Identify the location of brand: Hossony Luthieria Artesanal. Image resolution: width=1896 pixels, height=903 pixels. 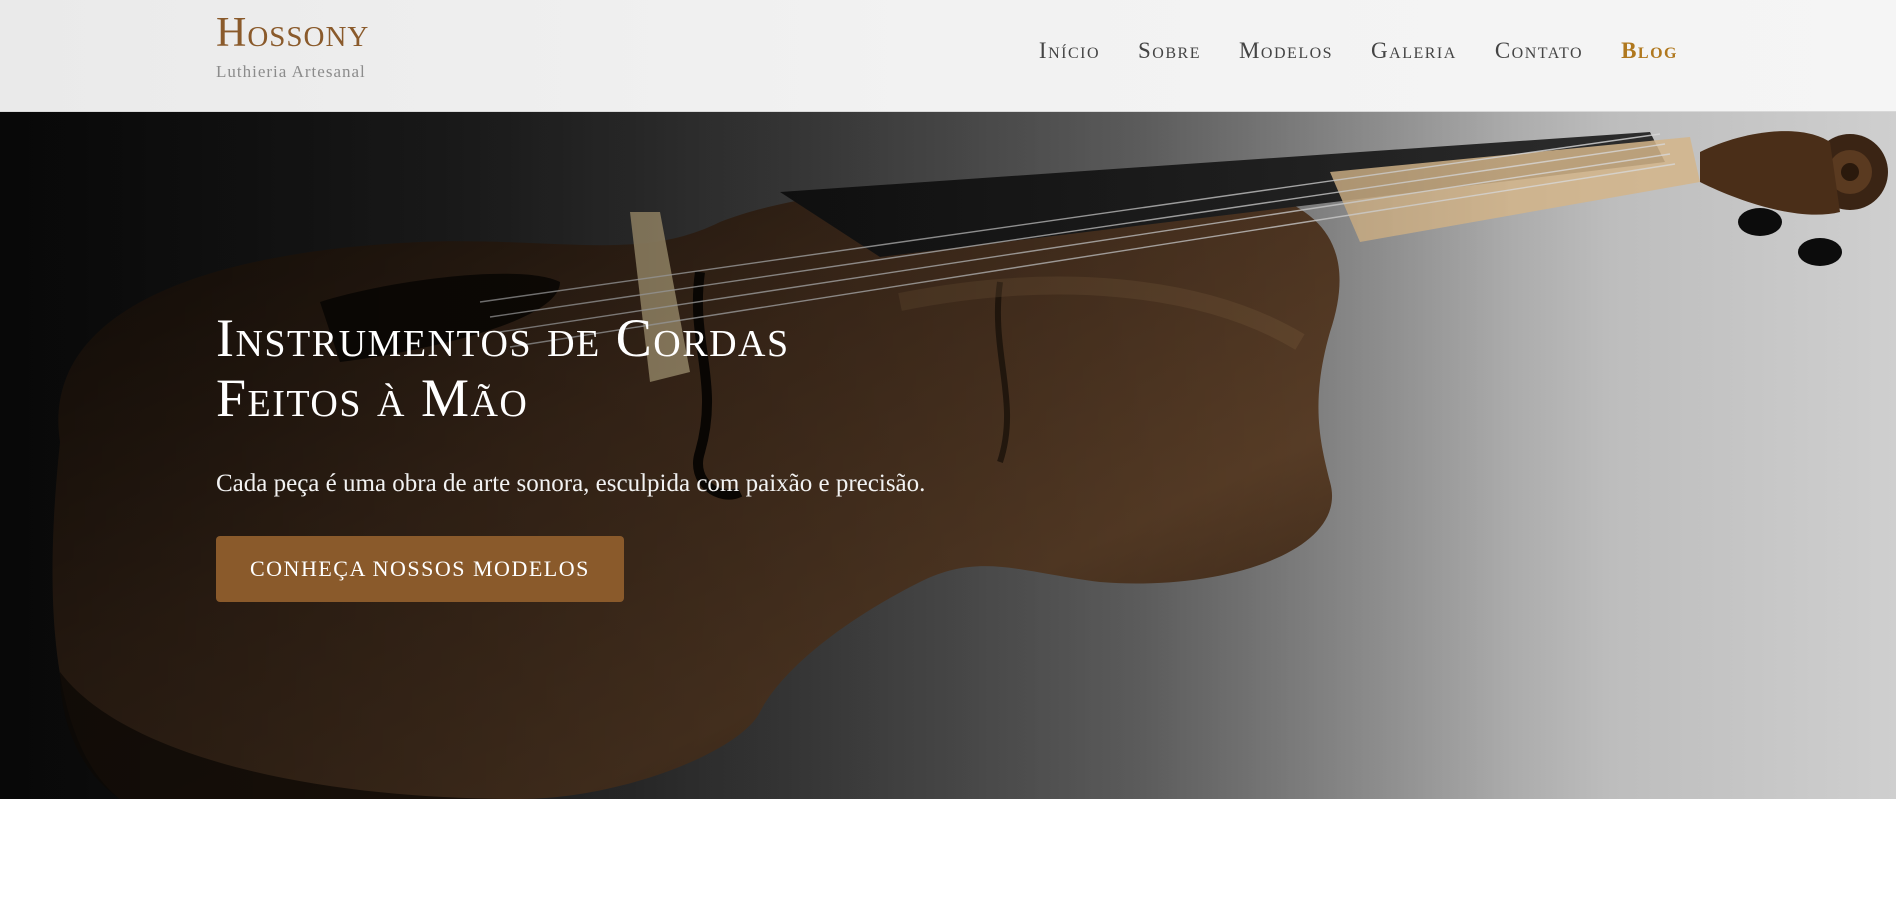
(292, 46).